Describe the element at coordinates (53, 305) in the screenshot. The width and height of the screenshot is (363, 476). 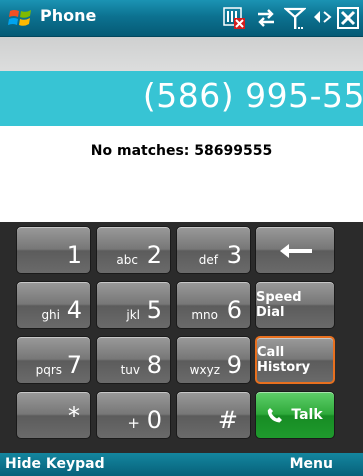
I see `key-4: ghi 4` at that location.